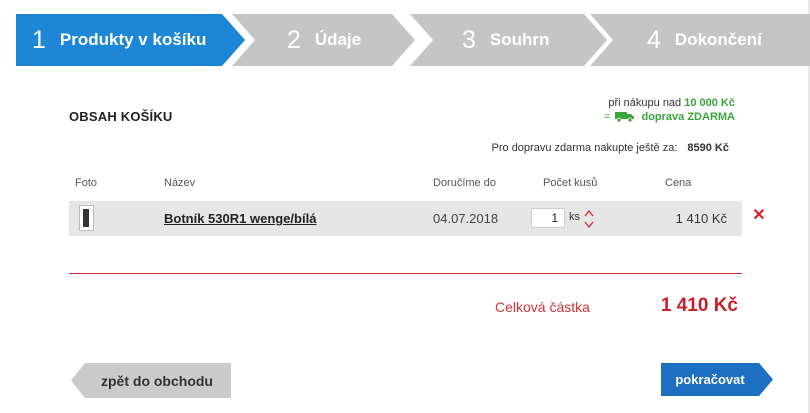 The width and height of the screenshot is (810, 413). Describe the element at coordinates (39, 39) in the screenshot. I see `step-number: 1` at that location.